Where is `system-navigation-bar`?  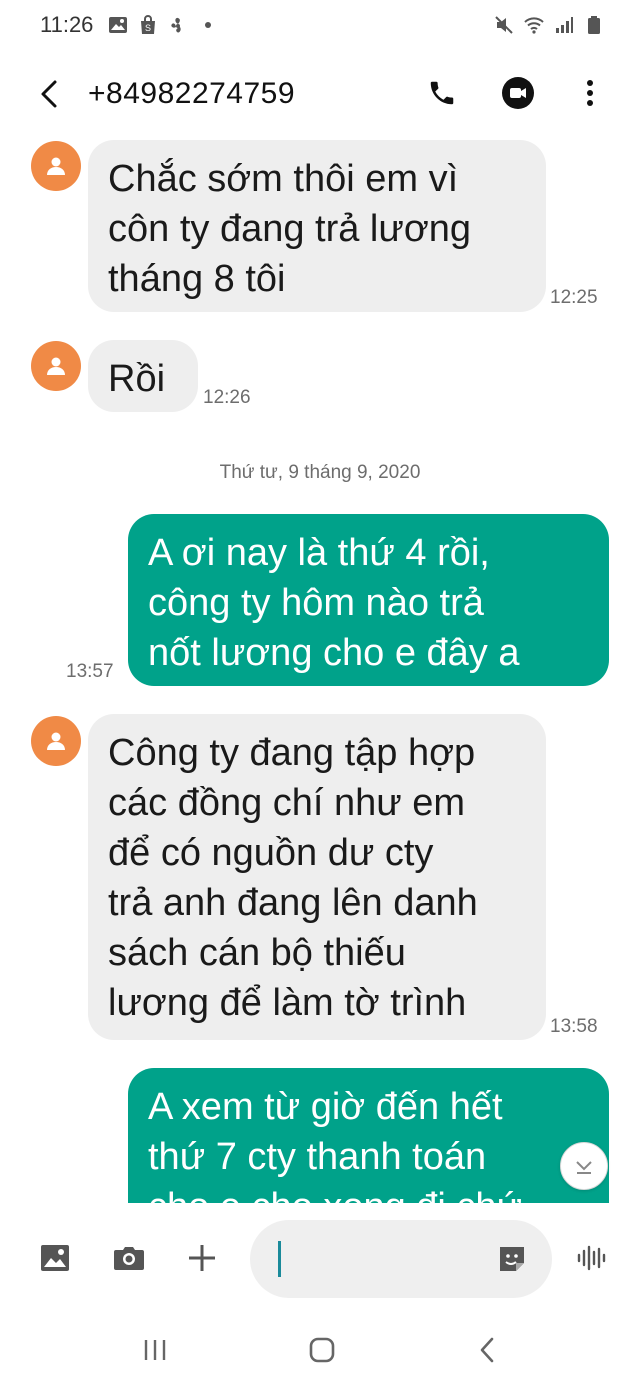
system-navigation-bar is located at coordinates (320, 1349).